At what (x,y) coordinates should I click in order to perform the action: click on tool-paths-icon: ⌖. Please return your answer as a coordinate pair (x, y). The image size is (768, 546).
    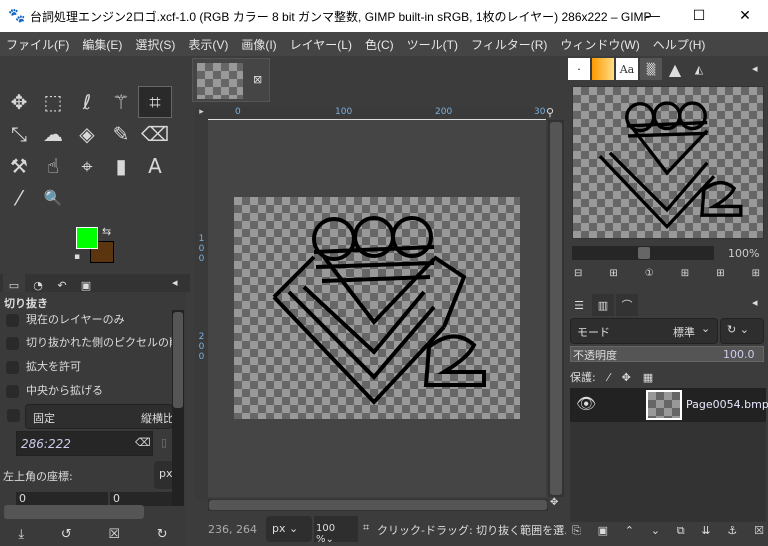
    Looking at the image, I should click on (87, 166).